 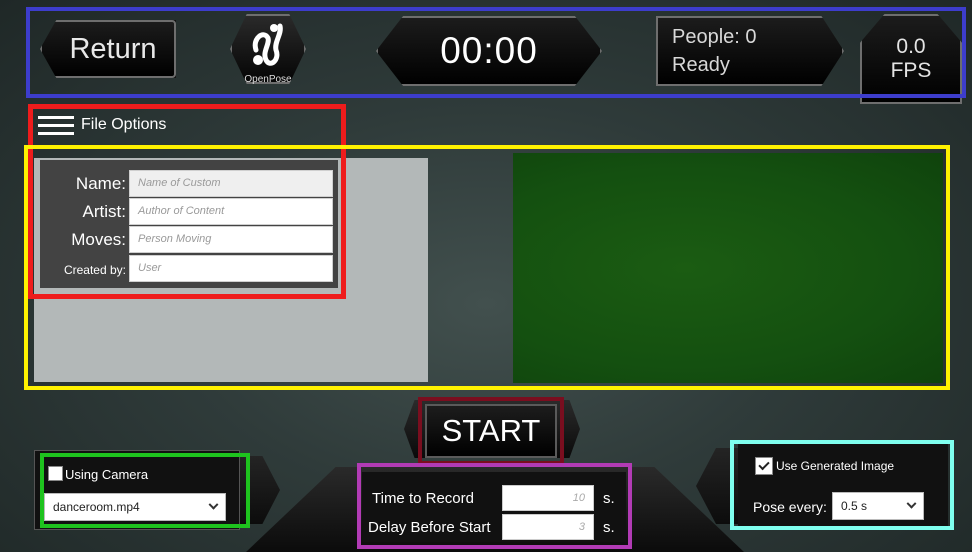 What do you see at coordinates (113, 48) in the screenshot?
I see `return-button-label: Return` at bounding box center [113, 48].